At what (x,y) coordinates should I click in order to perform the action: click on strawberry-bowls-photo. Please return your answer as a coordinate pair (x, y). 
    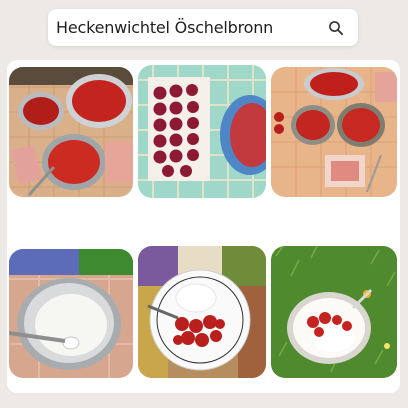
    Looking at the image, I should click on (71, 132).